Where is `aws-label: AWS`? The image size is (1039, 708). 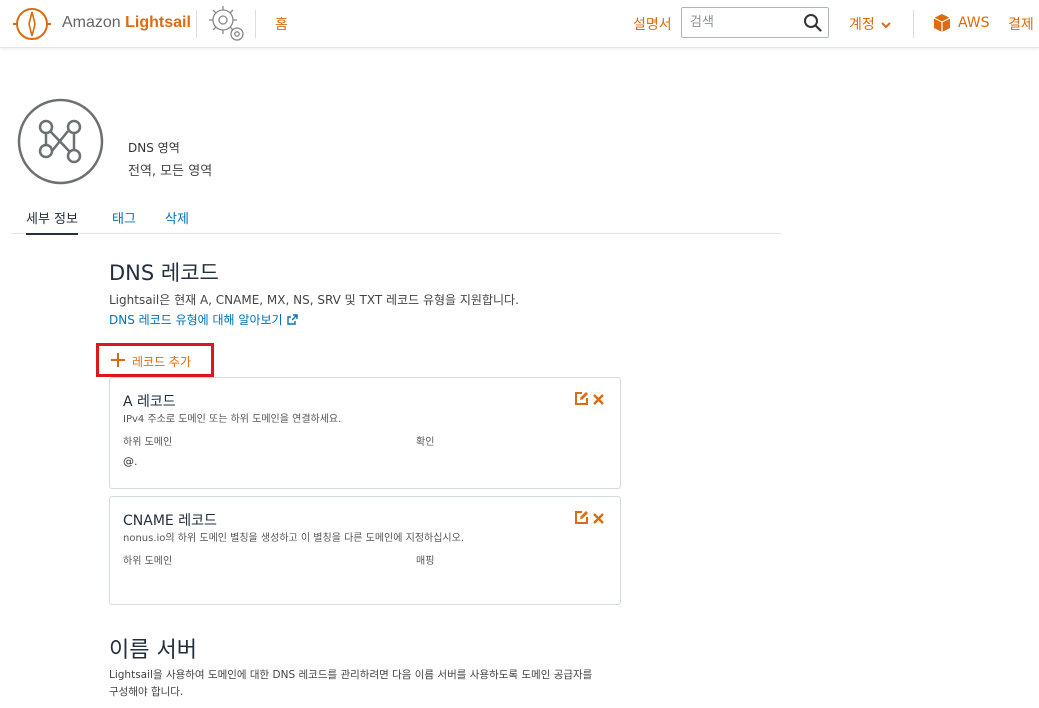 aws-label: AWS is located at coordinates (974, 22).